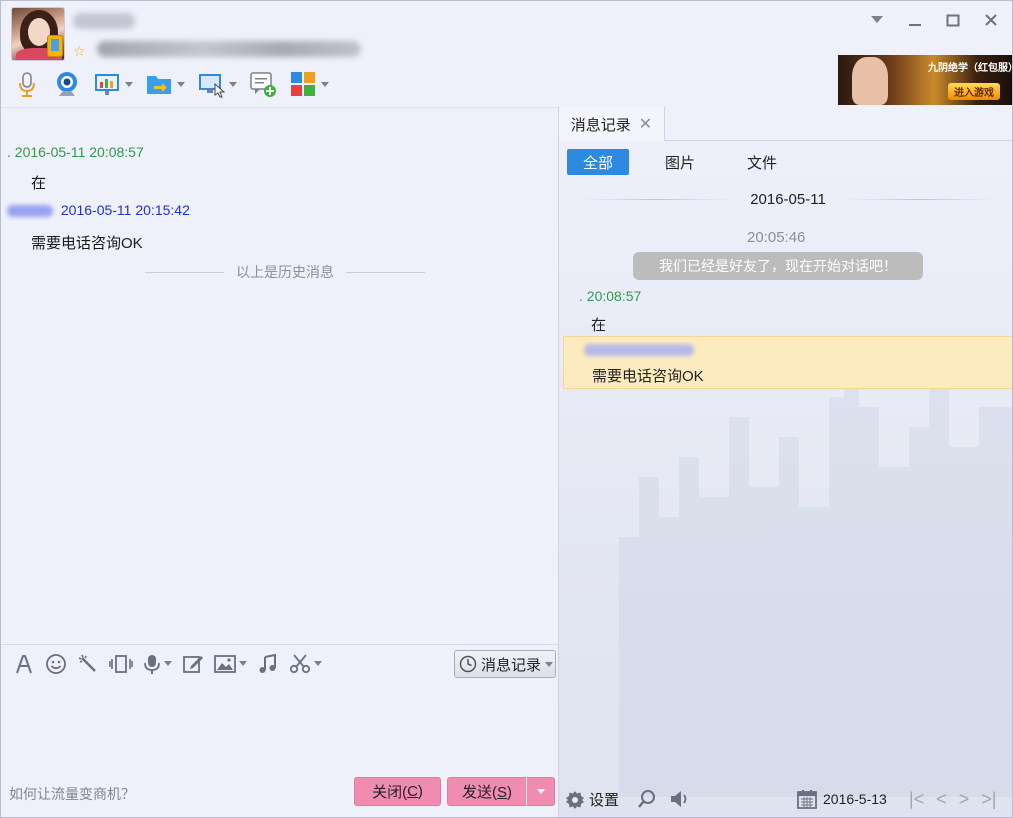 This screenshot has height=818, width=1013. Describe the element at coordinates (648, 376) in the screenshot. I see `history-message-text: 需要电话咨询OK` at that location.